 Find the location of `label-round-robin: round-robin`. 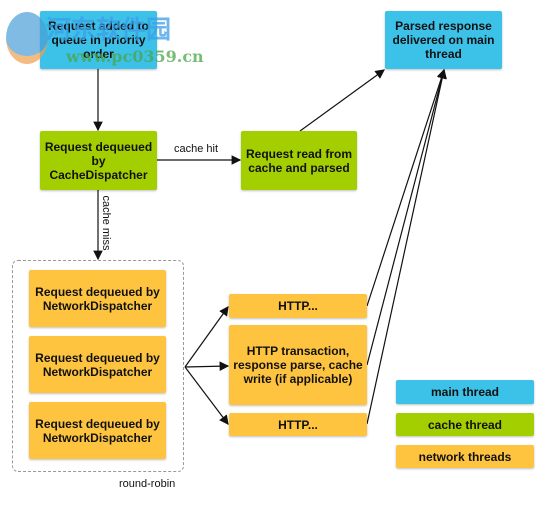

label-round-robin: round-robin is located at coordinates (147, 484).